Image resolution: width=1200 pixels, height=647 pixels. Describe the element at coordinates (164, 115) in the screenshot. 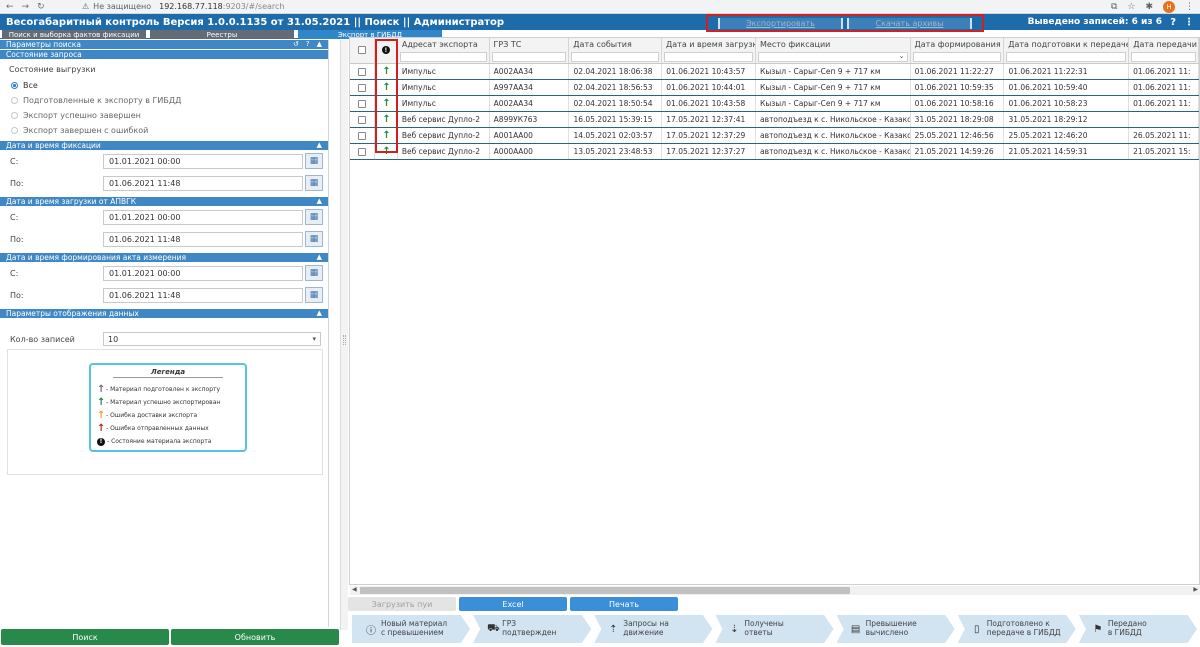

I see `export-state-radio: Экспорт успешно завершен` at that location.